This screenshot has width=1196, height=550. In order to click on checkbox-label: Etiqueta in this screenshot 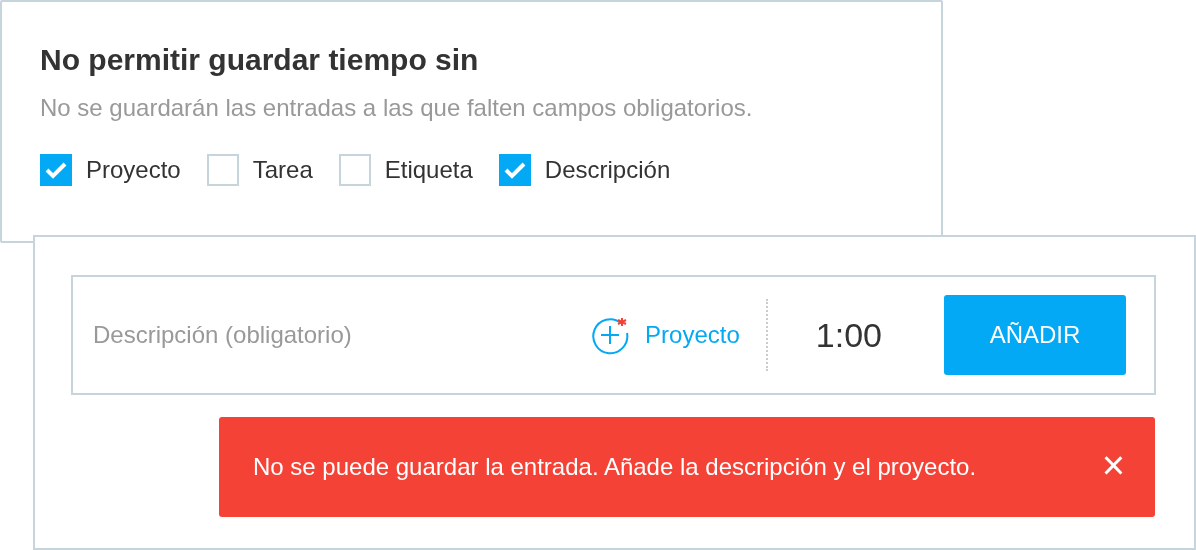, I will do `click(428, 170)`.